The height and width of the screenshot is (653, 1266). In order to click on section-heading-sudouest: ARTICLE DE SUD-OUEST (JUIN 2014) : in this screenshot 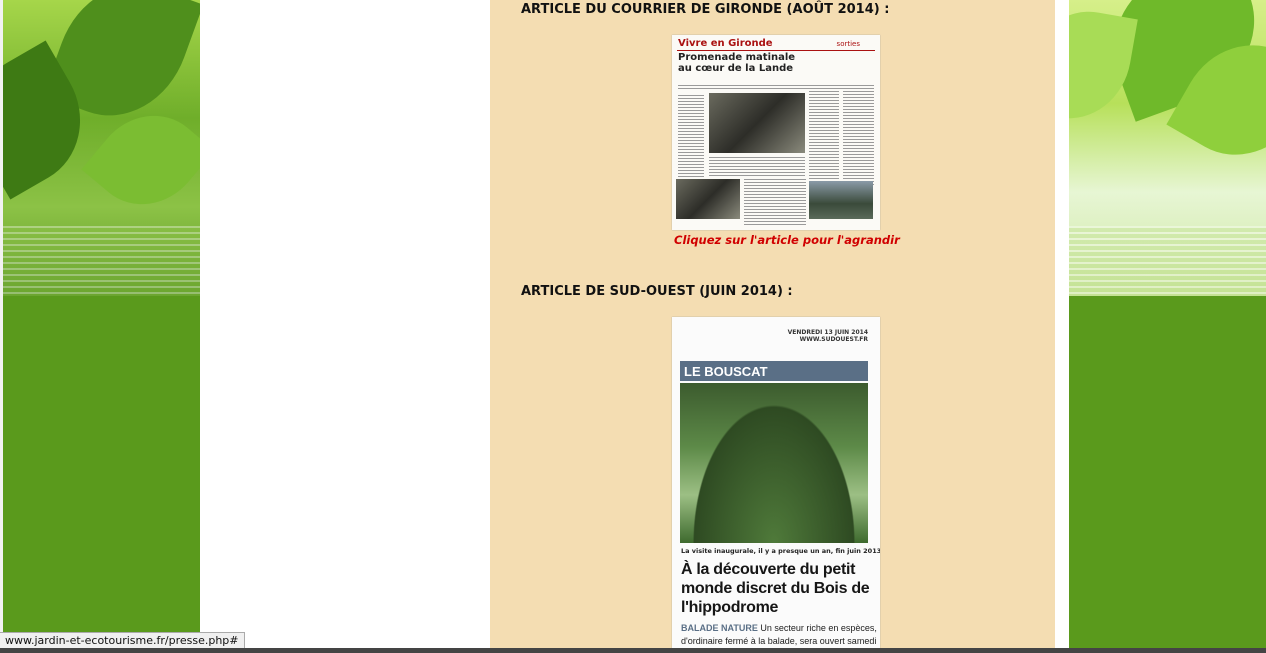, I will do `click(657, 291)`.